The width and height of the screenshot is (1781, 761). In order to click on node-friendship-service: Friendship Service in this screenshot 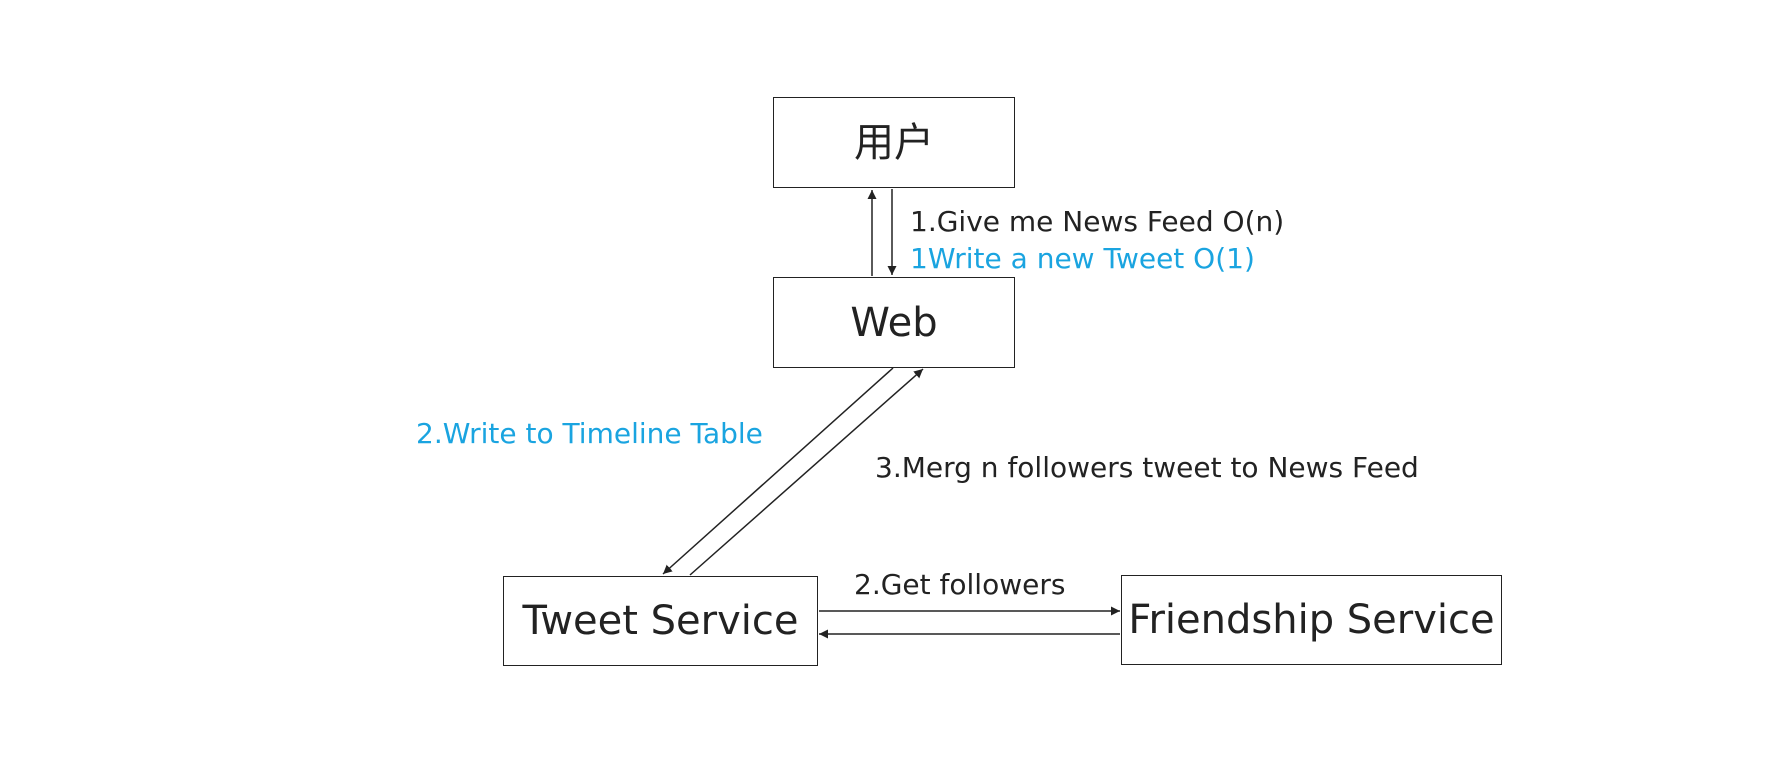, I will do `click(1311, 620)`.